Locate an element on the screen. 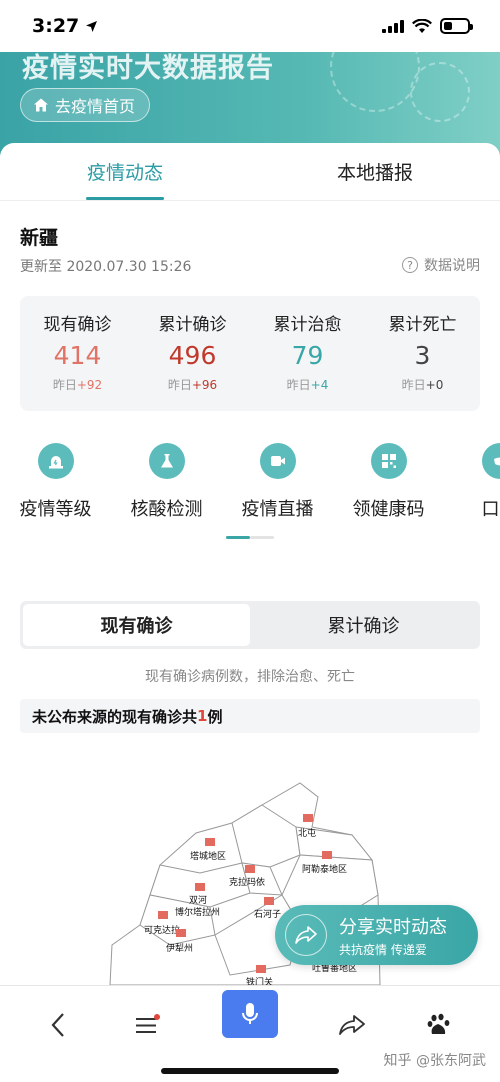 The height and width of the screenshot is (1082, 500). page-indicator is located at coordinates (250, 537).